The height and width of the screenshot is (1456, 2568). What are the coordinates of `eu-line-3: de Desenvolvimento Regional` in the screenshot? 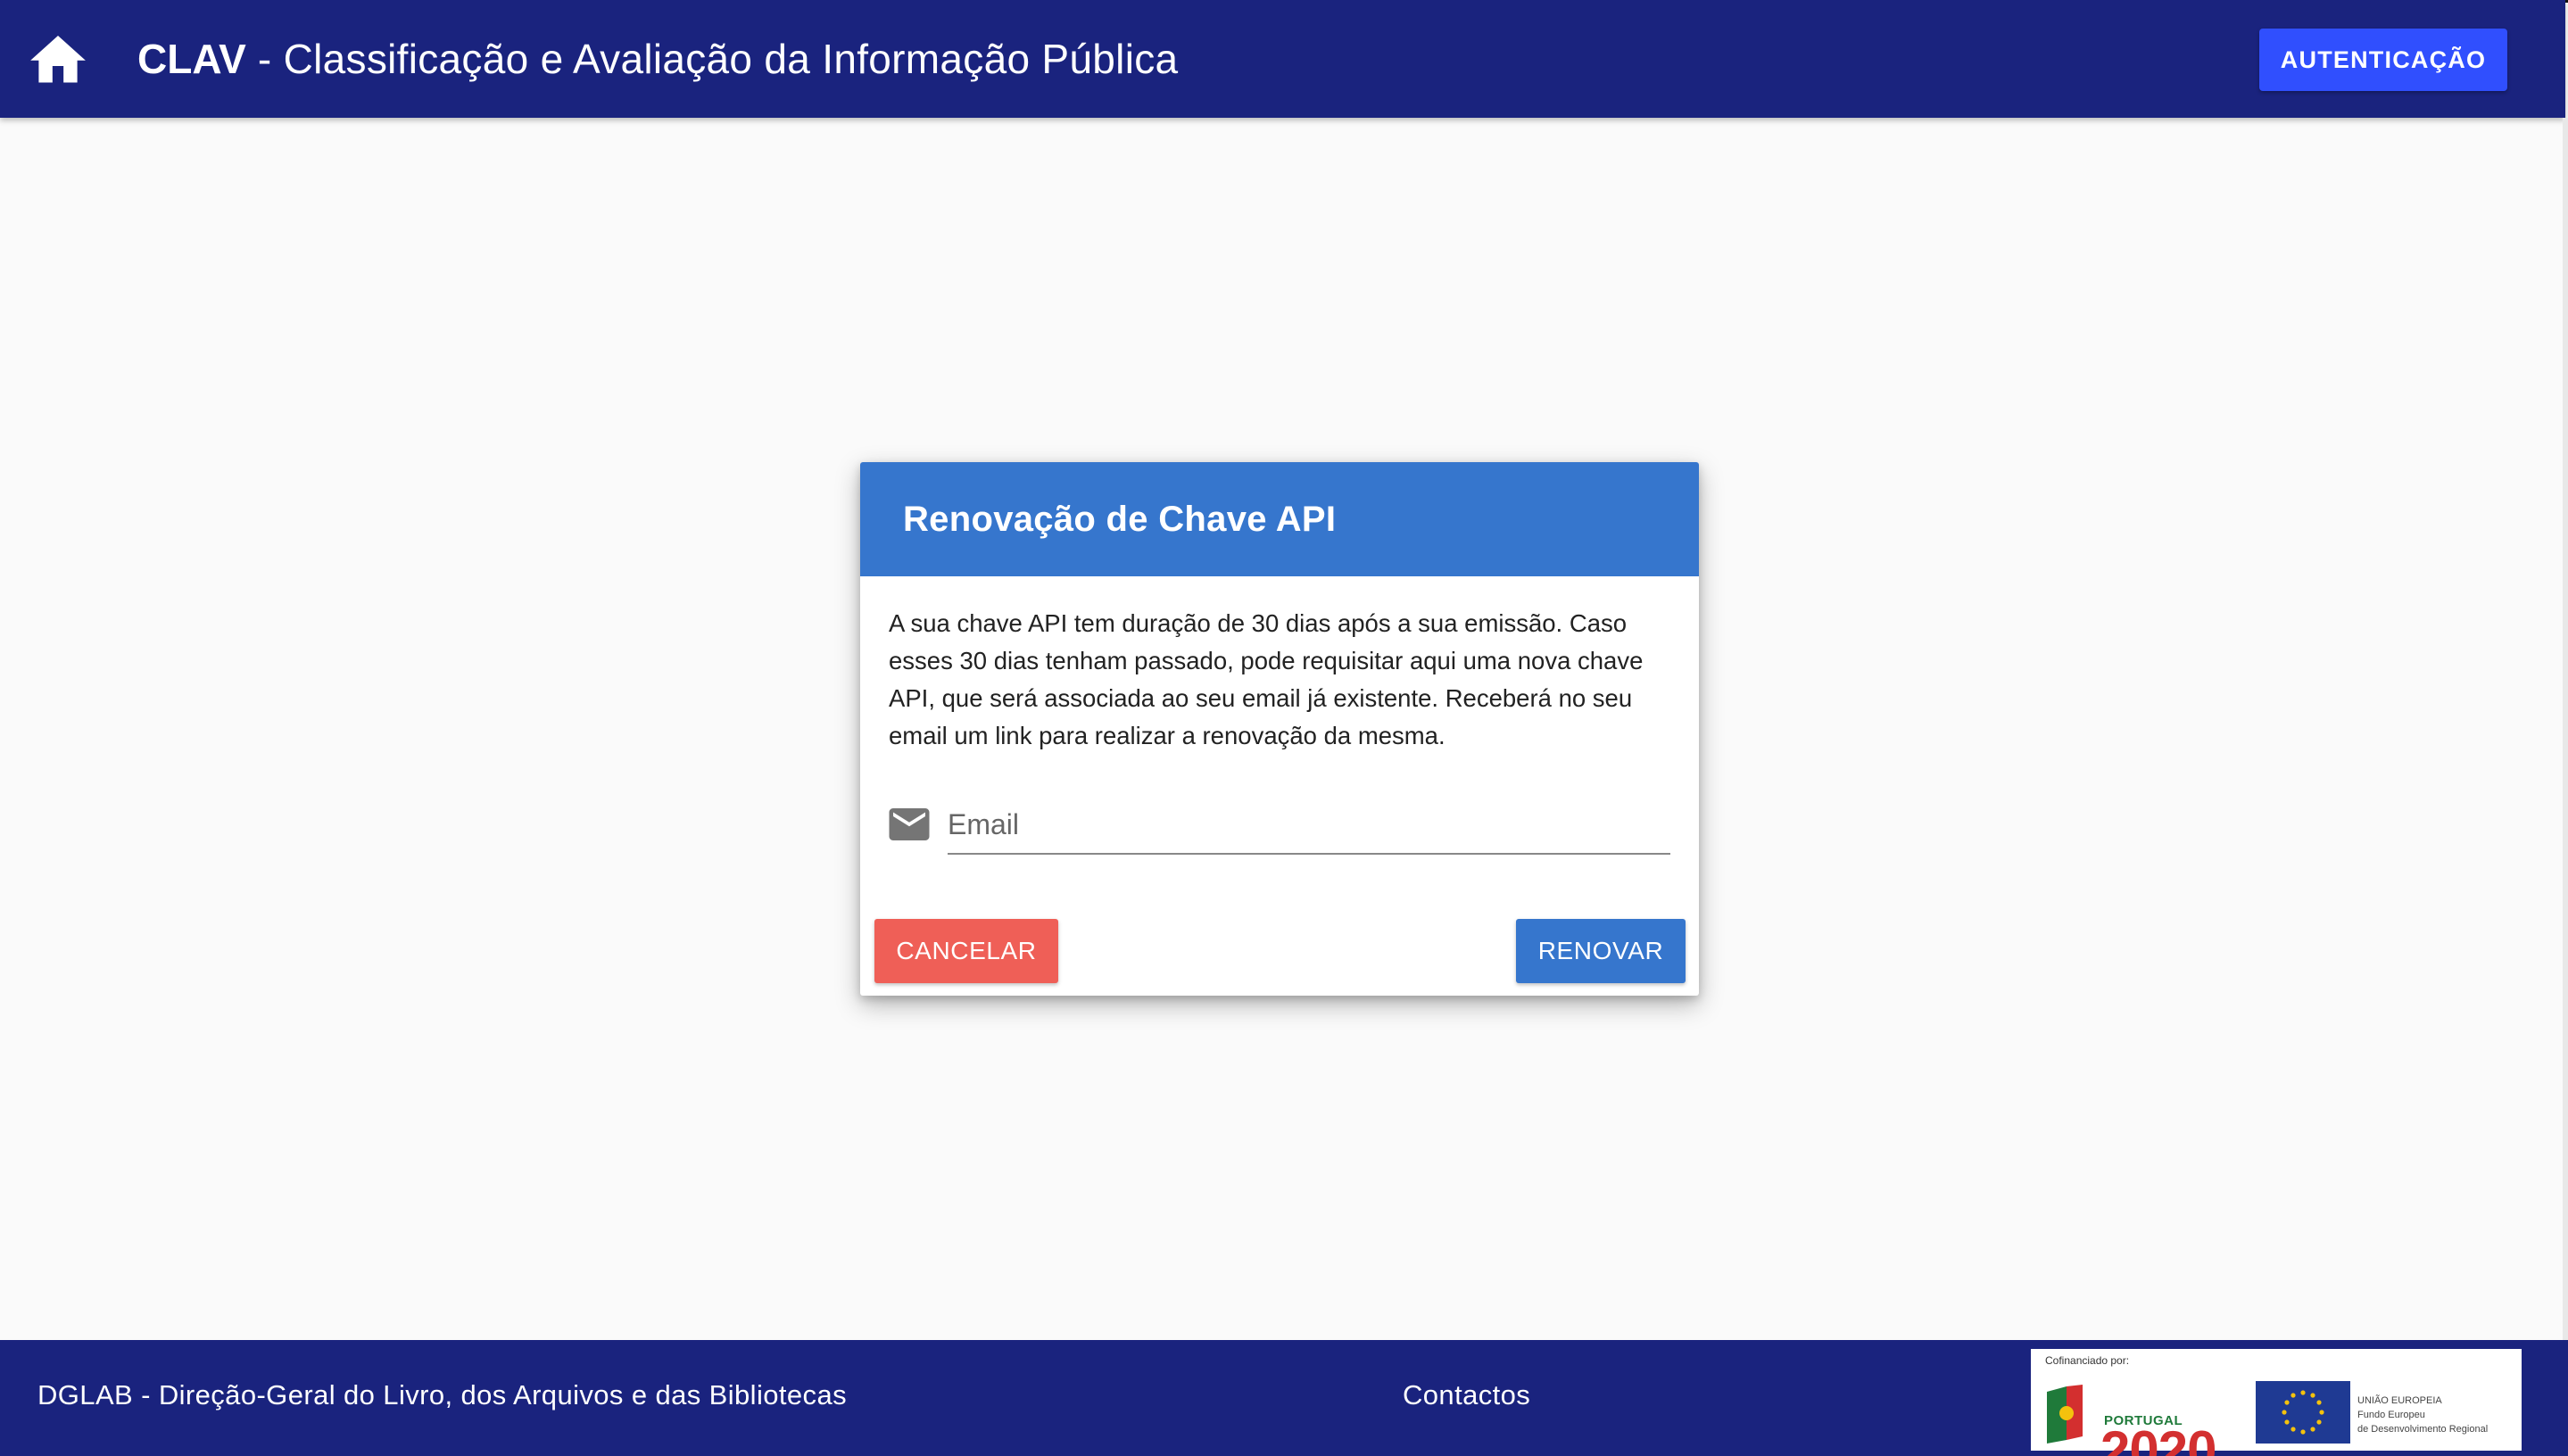 It's located at (2423, 1429).